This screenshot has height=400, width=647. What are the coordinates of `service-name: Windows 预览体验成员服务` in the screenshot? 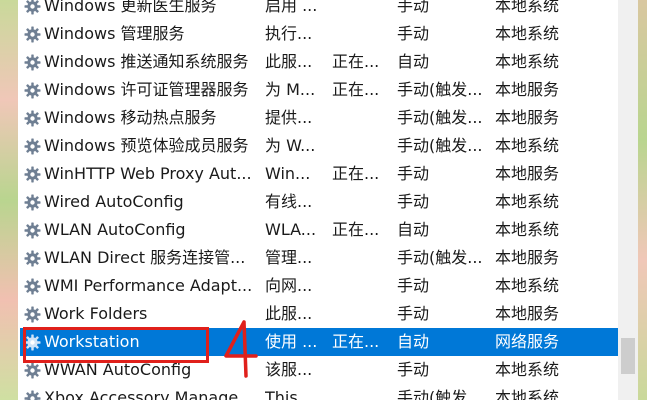 It's located at (146, 145).